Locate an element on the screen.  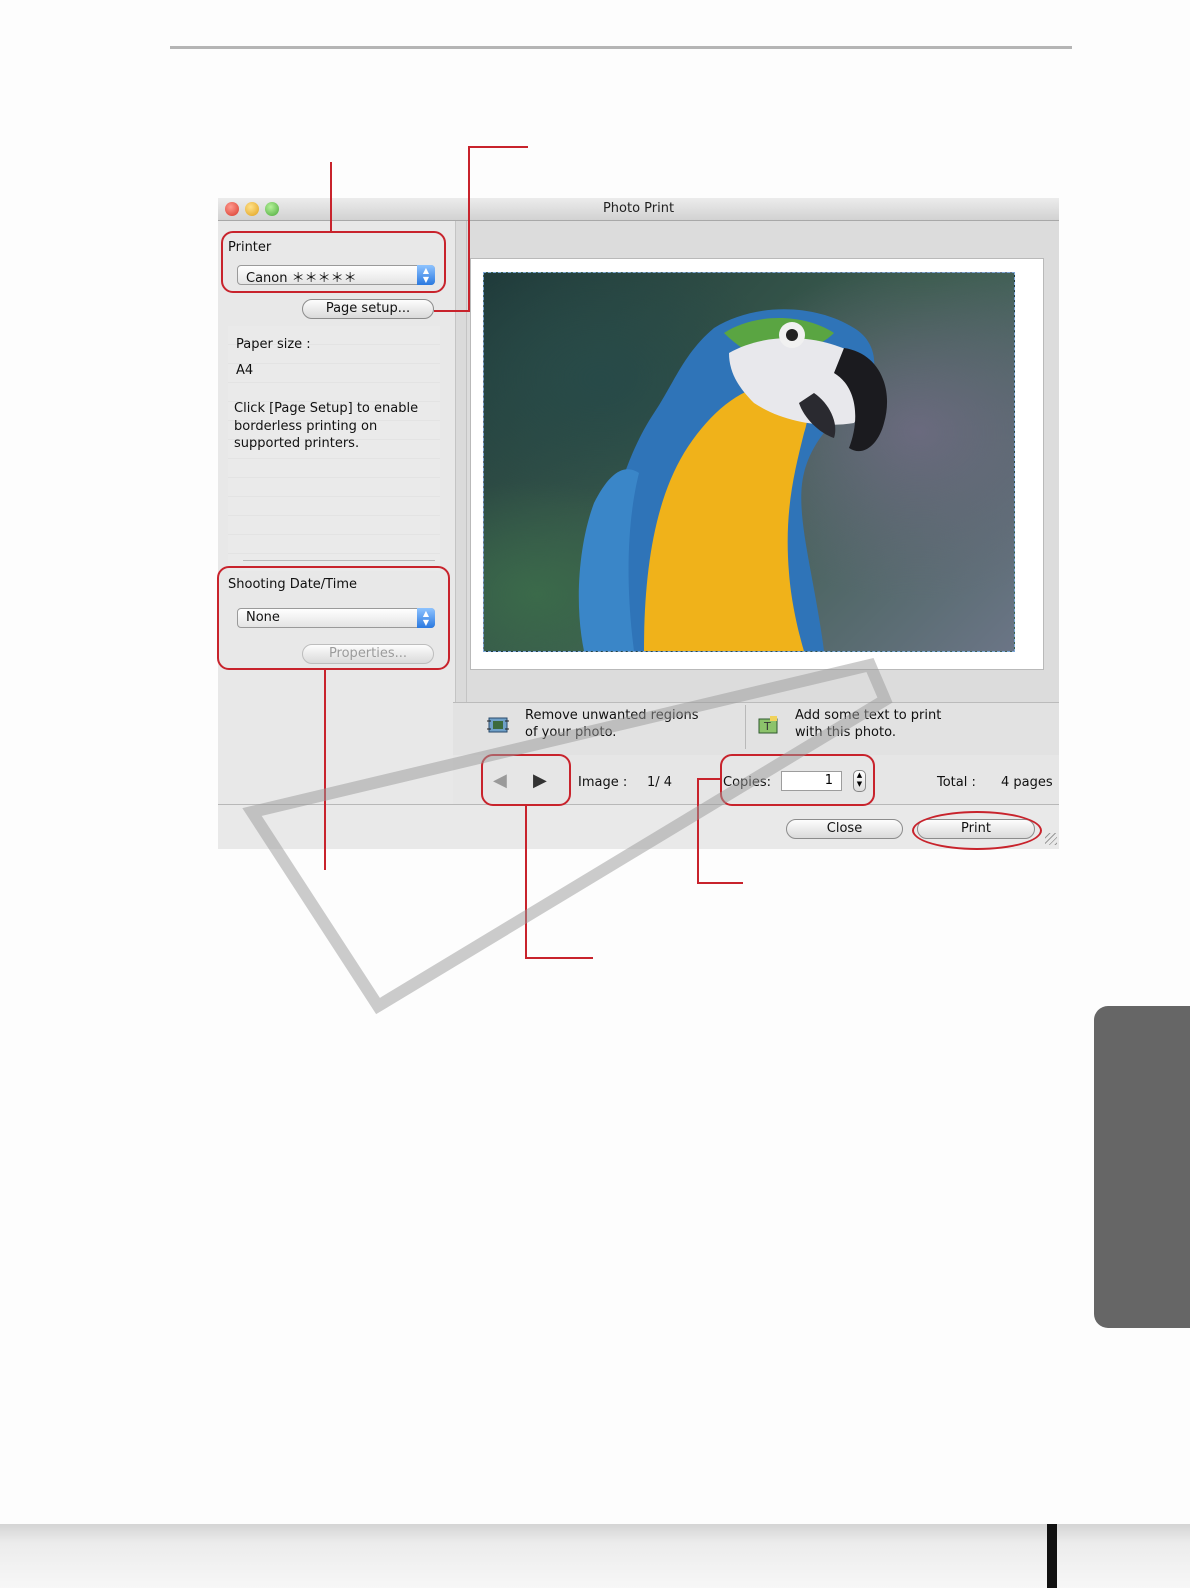
title-bar: Photo Print is located at coordinates (638, 209).